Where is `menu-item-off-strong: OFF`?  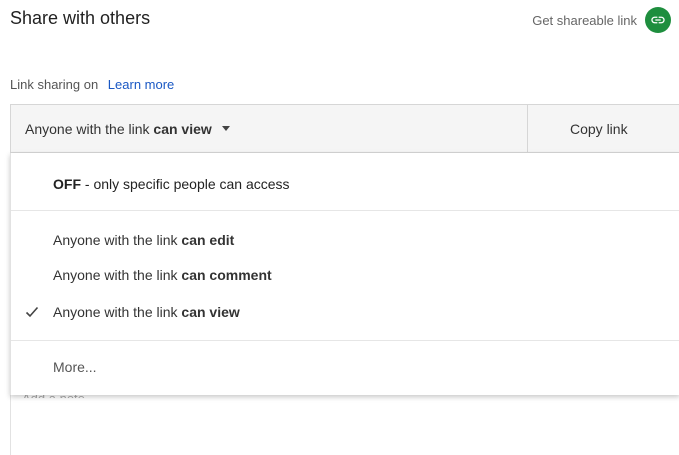
menu-item-off-strong: OFF is located at coordinates (67, 184).